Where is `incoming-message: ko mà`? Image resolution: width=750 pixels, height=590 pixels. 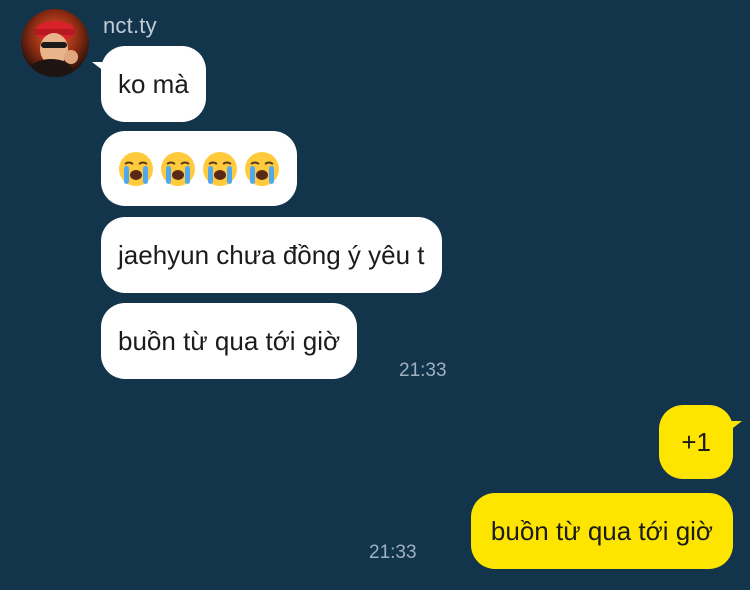 incoming-message: ko mà is located at coordinates (149, 84).